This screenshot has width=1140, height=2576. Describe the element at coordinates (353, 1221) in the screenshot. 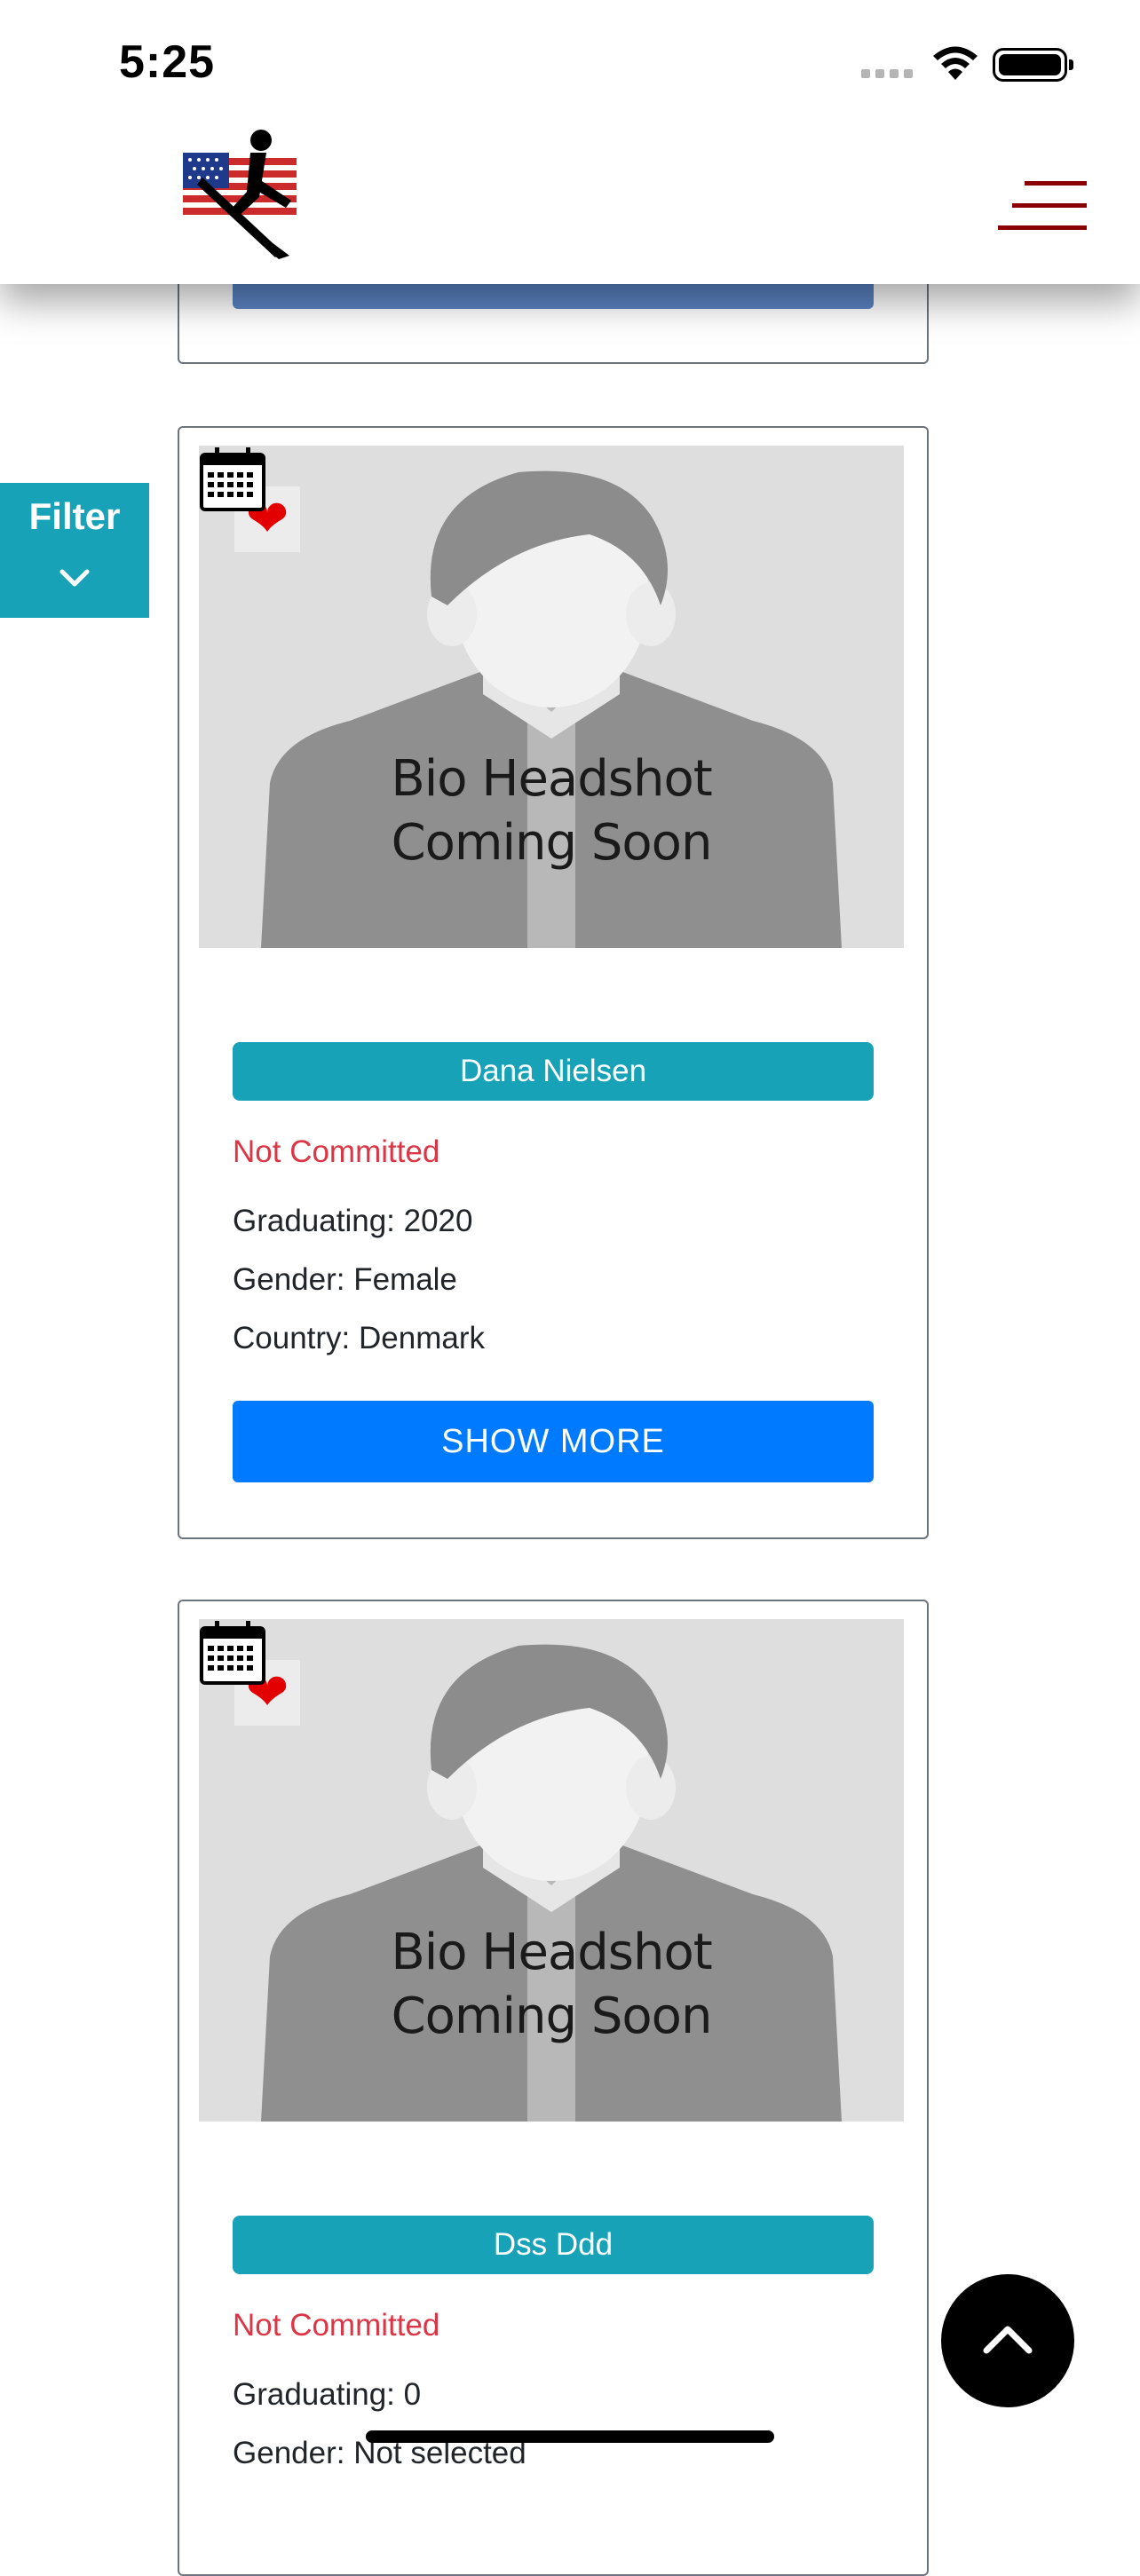

I see `graduating-year: Graduating: 2020` at that location.